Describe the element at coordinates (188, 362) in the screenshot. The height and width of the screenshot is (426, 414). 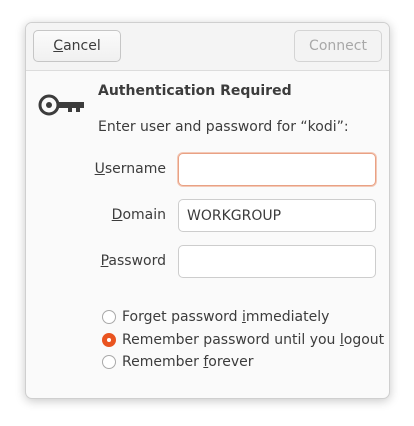
I see `radio-label: Remember forever` at that location.